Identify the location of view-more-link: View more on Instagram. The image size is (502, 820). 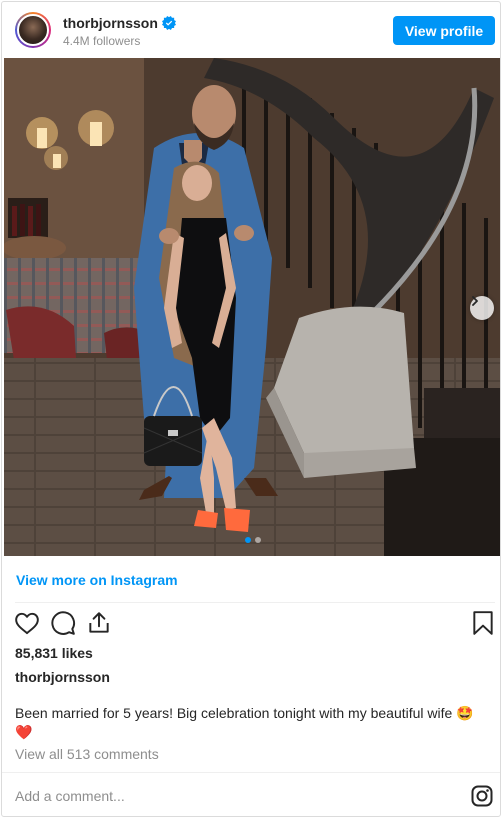
(97, 580).